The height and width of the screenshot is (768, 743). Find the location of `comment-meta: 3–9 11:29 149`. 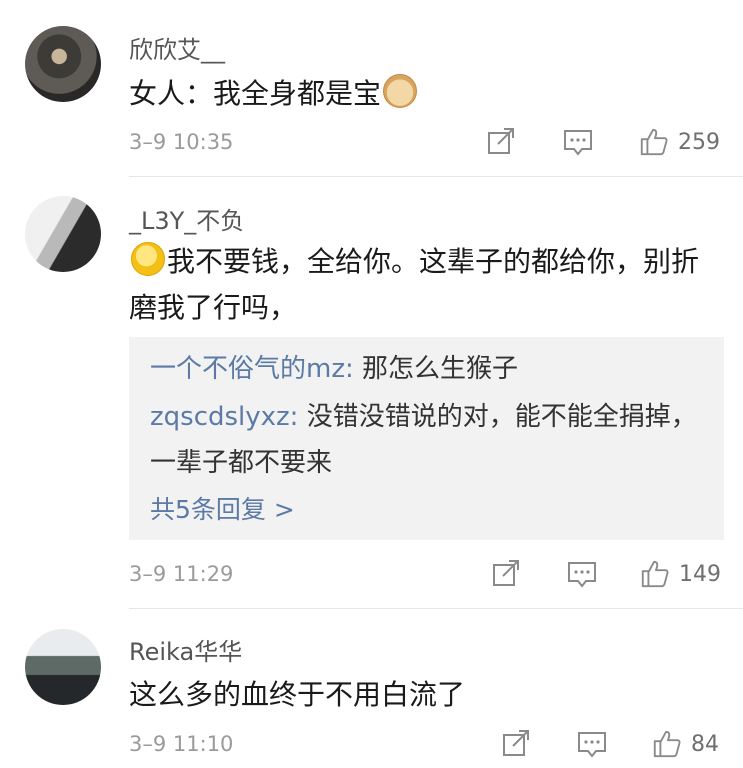

comment-meta: 3–9 11:29 149 is located at coordinates (426, 576).